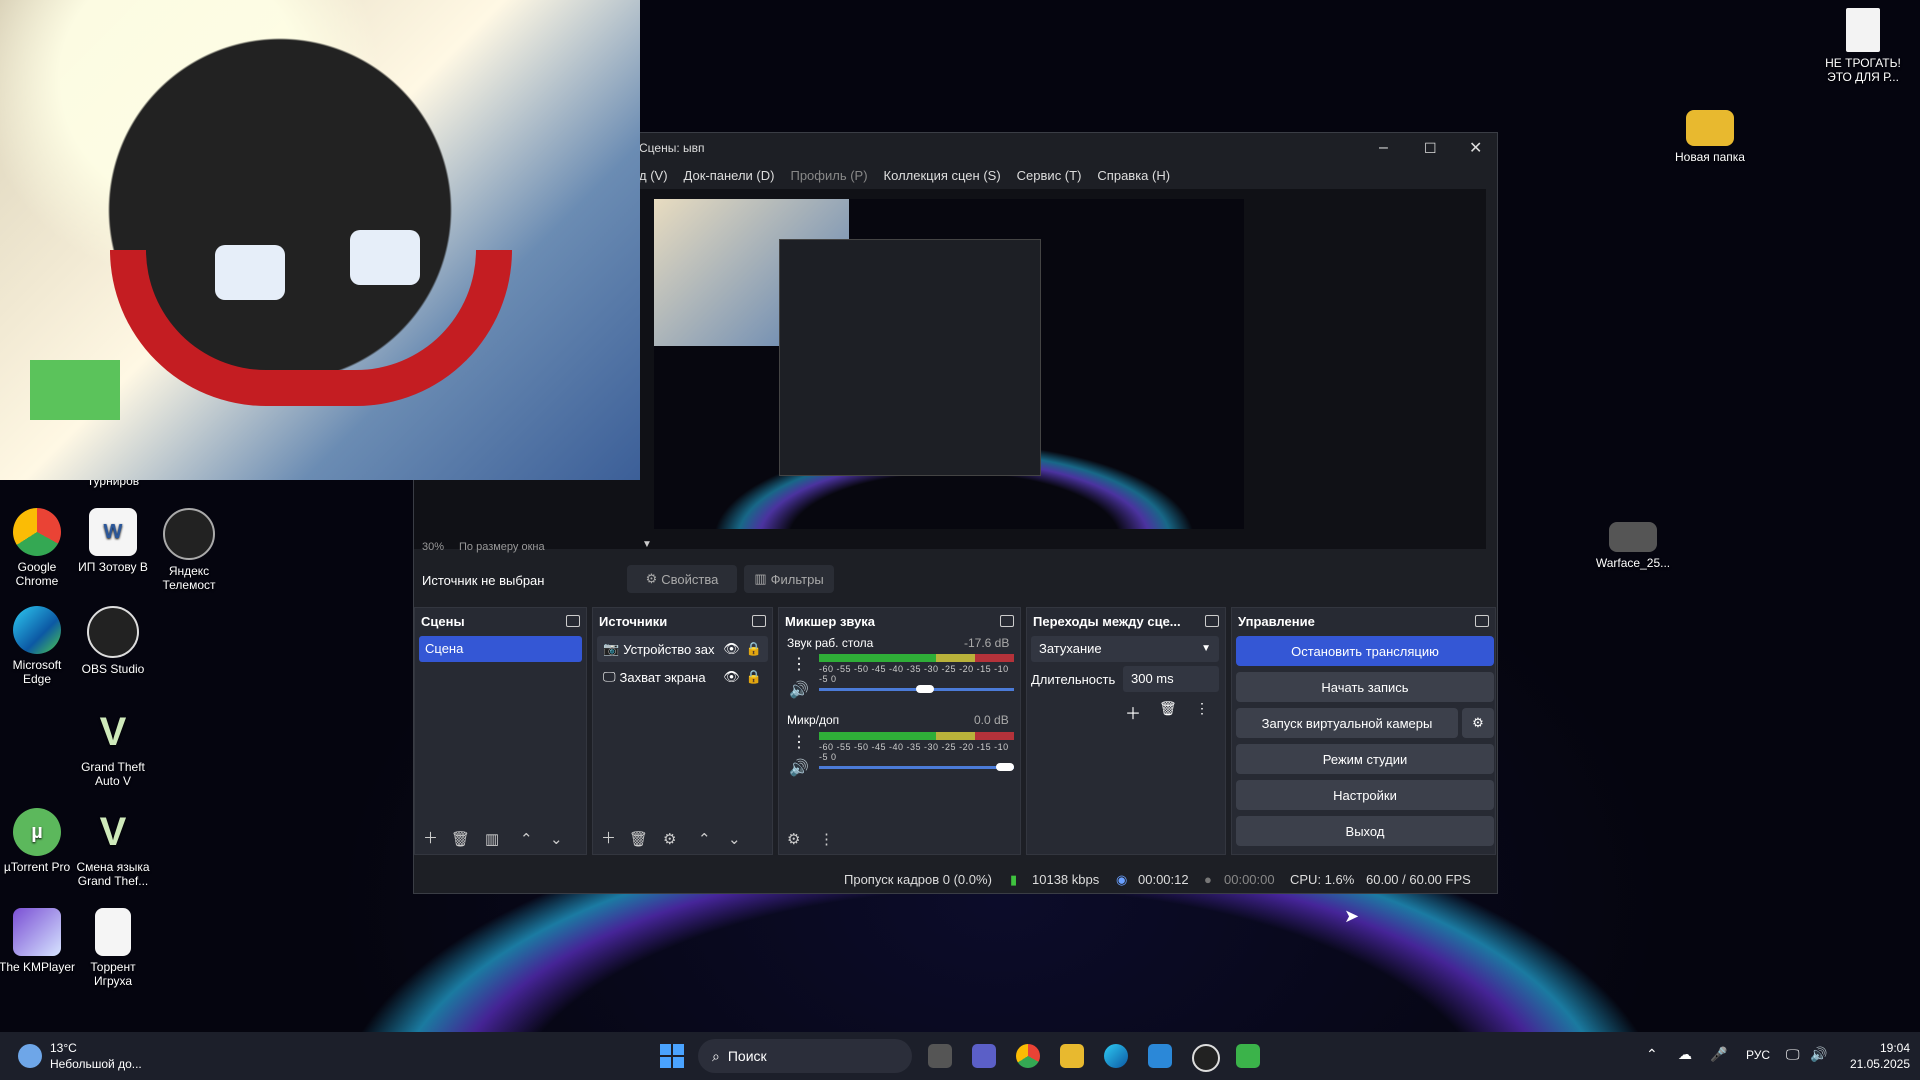 The height and width of the screenshot is (1080, 1920). What do you see at coordinates (1718, 1054) in the screenshot?
I see `microphone-icon: 🎤` at bounding box center [1718, 1054].